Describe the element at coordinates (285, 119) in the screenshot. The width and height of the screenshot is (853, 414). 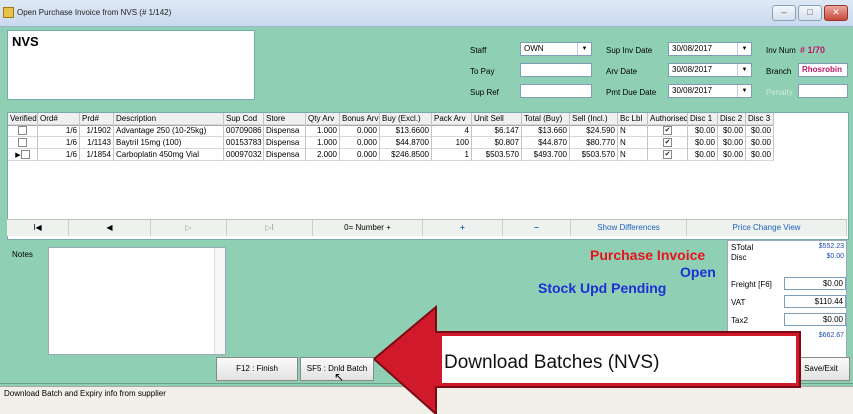
I see `col-store: Store` at that location.